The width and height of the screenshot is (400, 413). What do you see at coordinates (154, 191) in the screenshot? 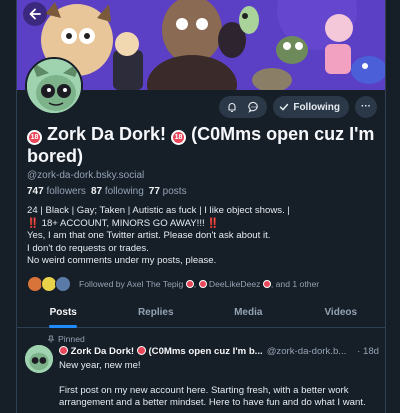
I see `posts-count: 77` at bounding box center [154, 191].